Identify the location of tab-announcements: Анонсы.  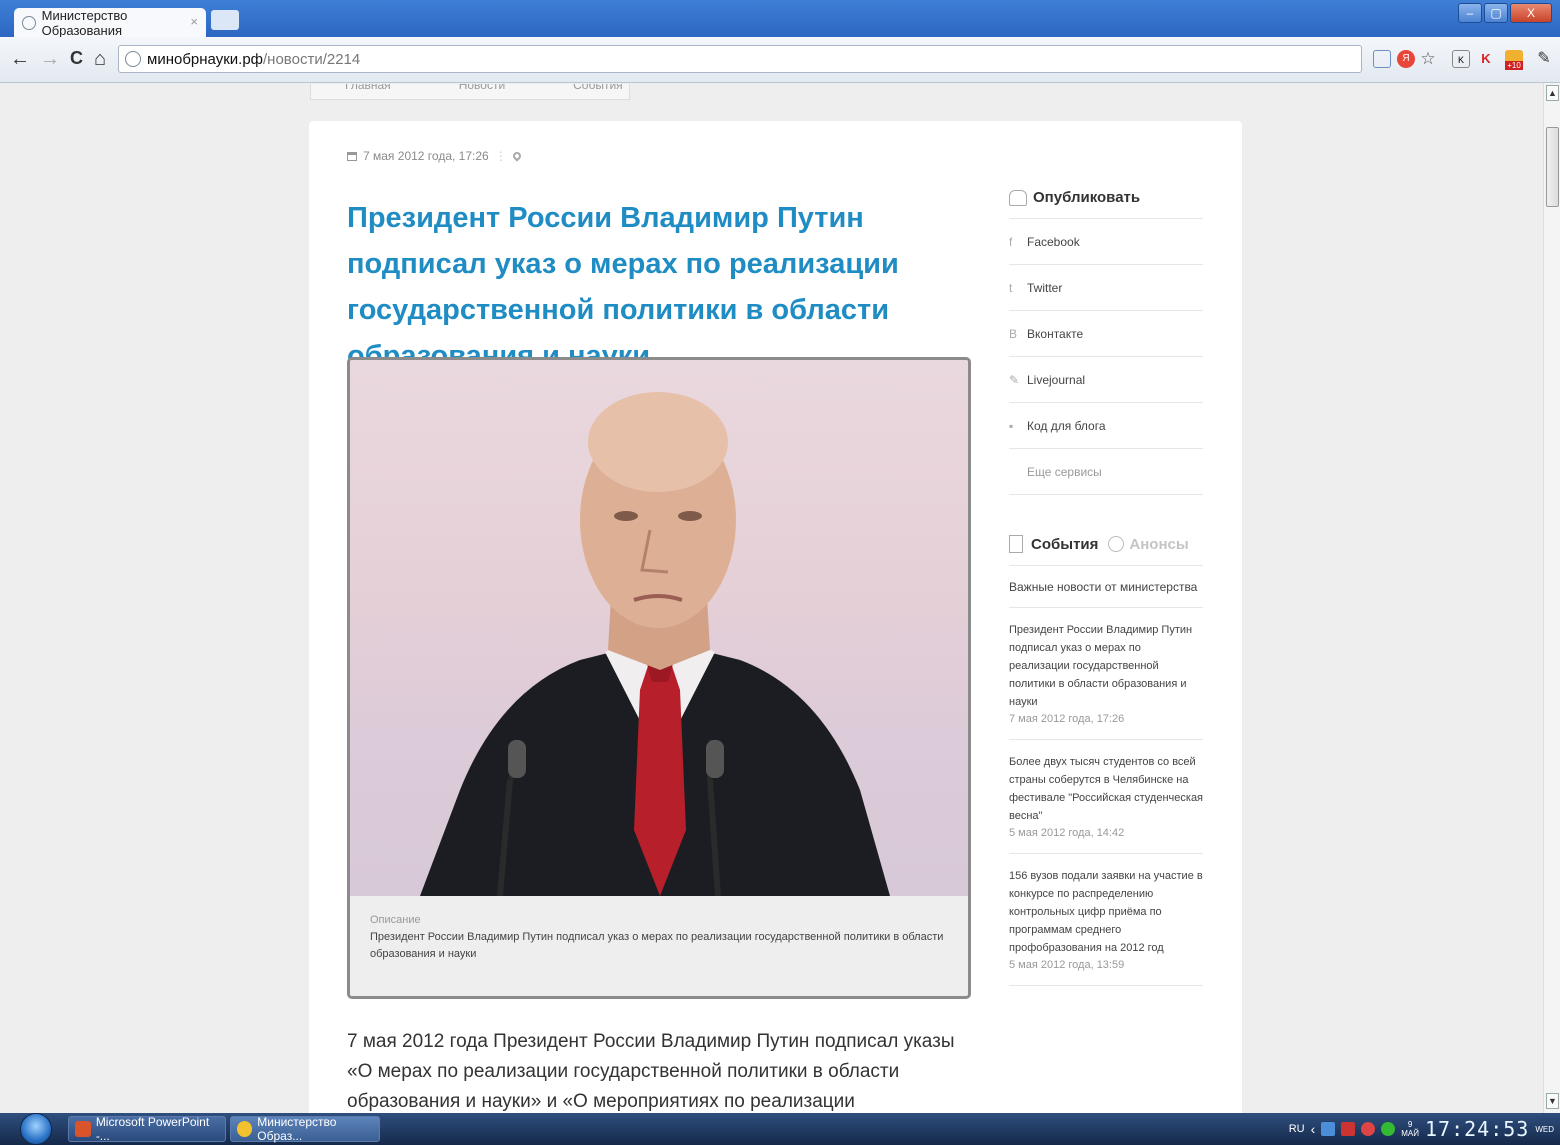
(1158, 544).